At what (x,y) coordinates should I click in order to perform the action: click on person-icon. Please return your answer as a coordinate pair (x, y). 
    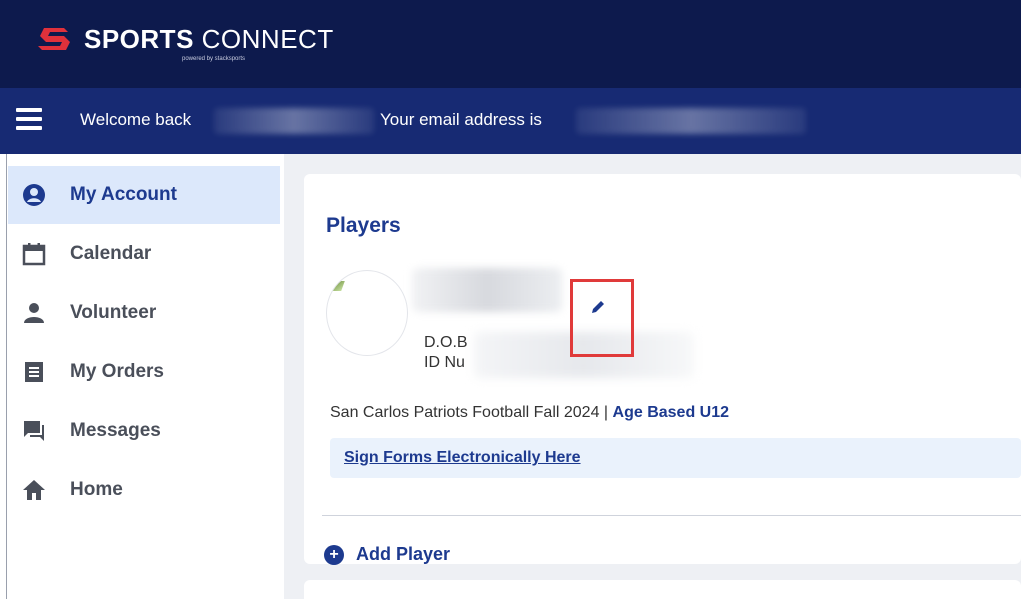
    Looking at the image, I should click on (34, 313).